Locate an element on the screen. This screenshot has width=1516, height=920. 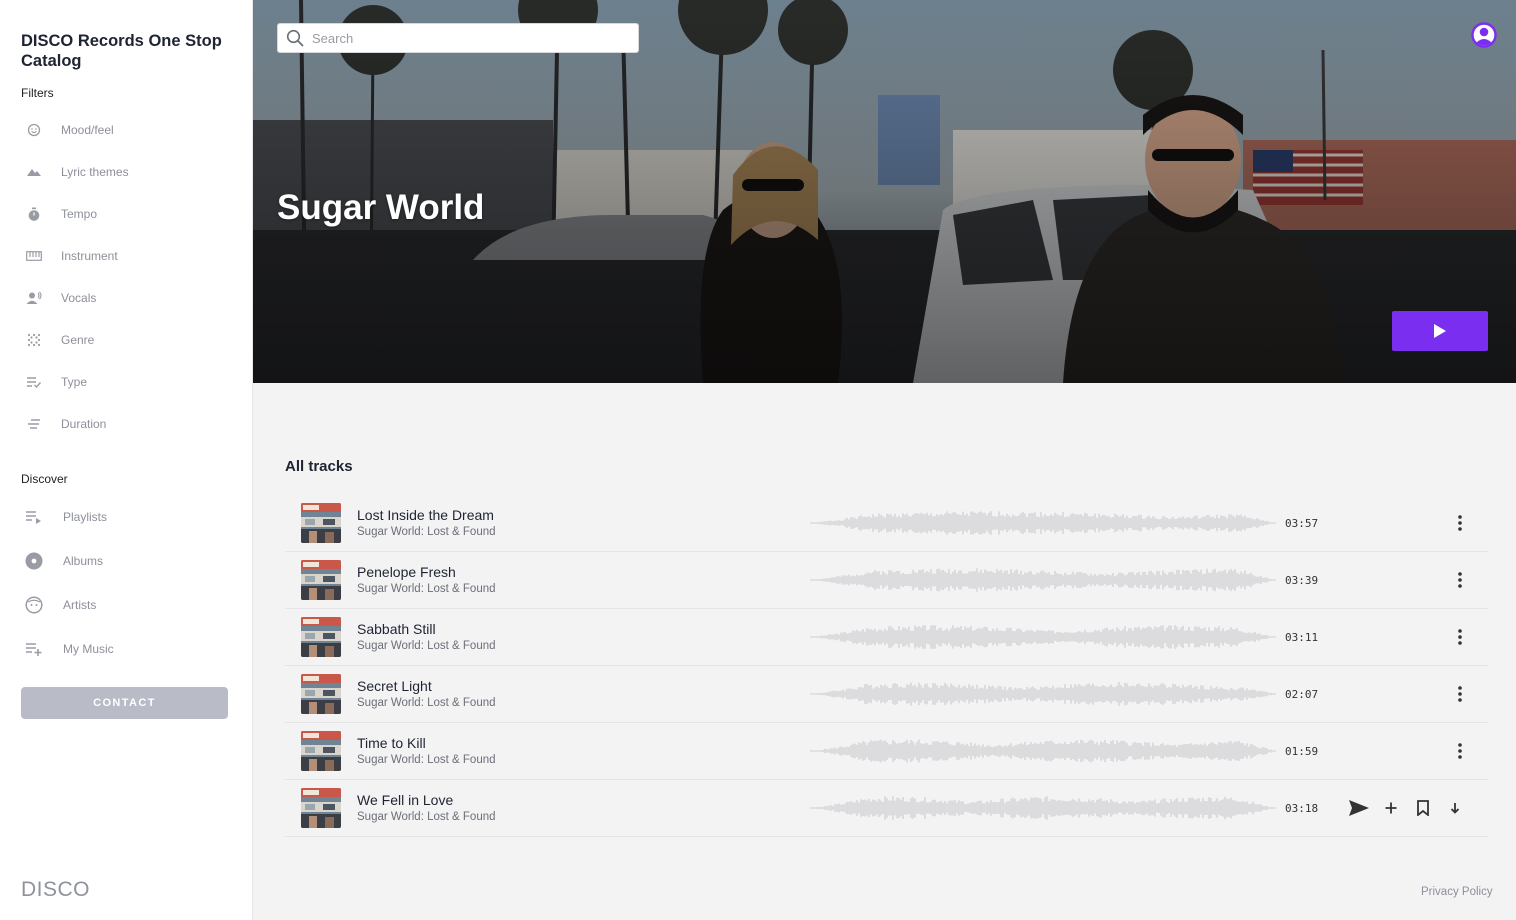
filter-label: Tempo is located at coordinates (79, 214).